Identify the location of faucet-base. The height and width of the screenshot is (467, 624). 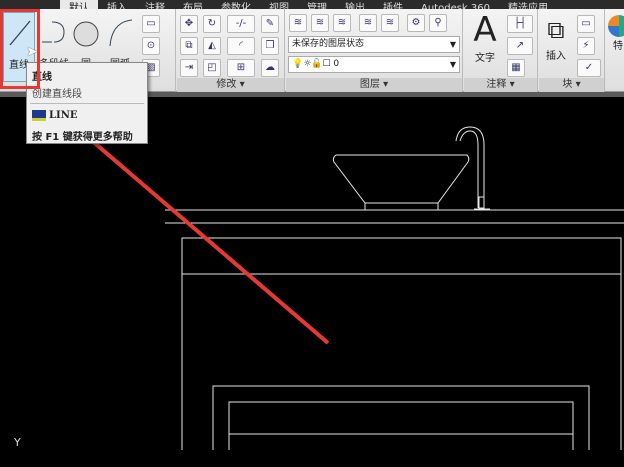
(481, 202).